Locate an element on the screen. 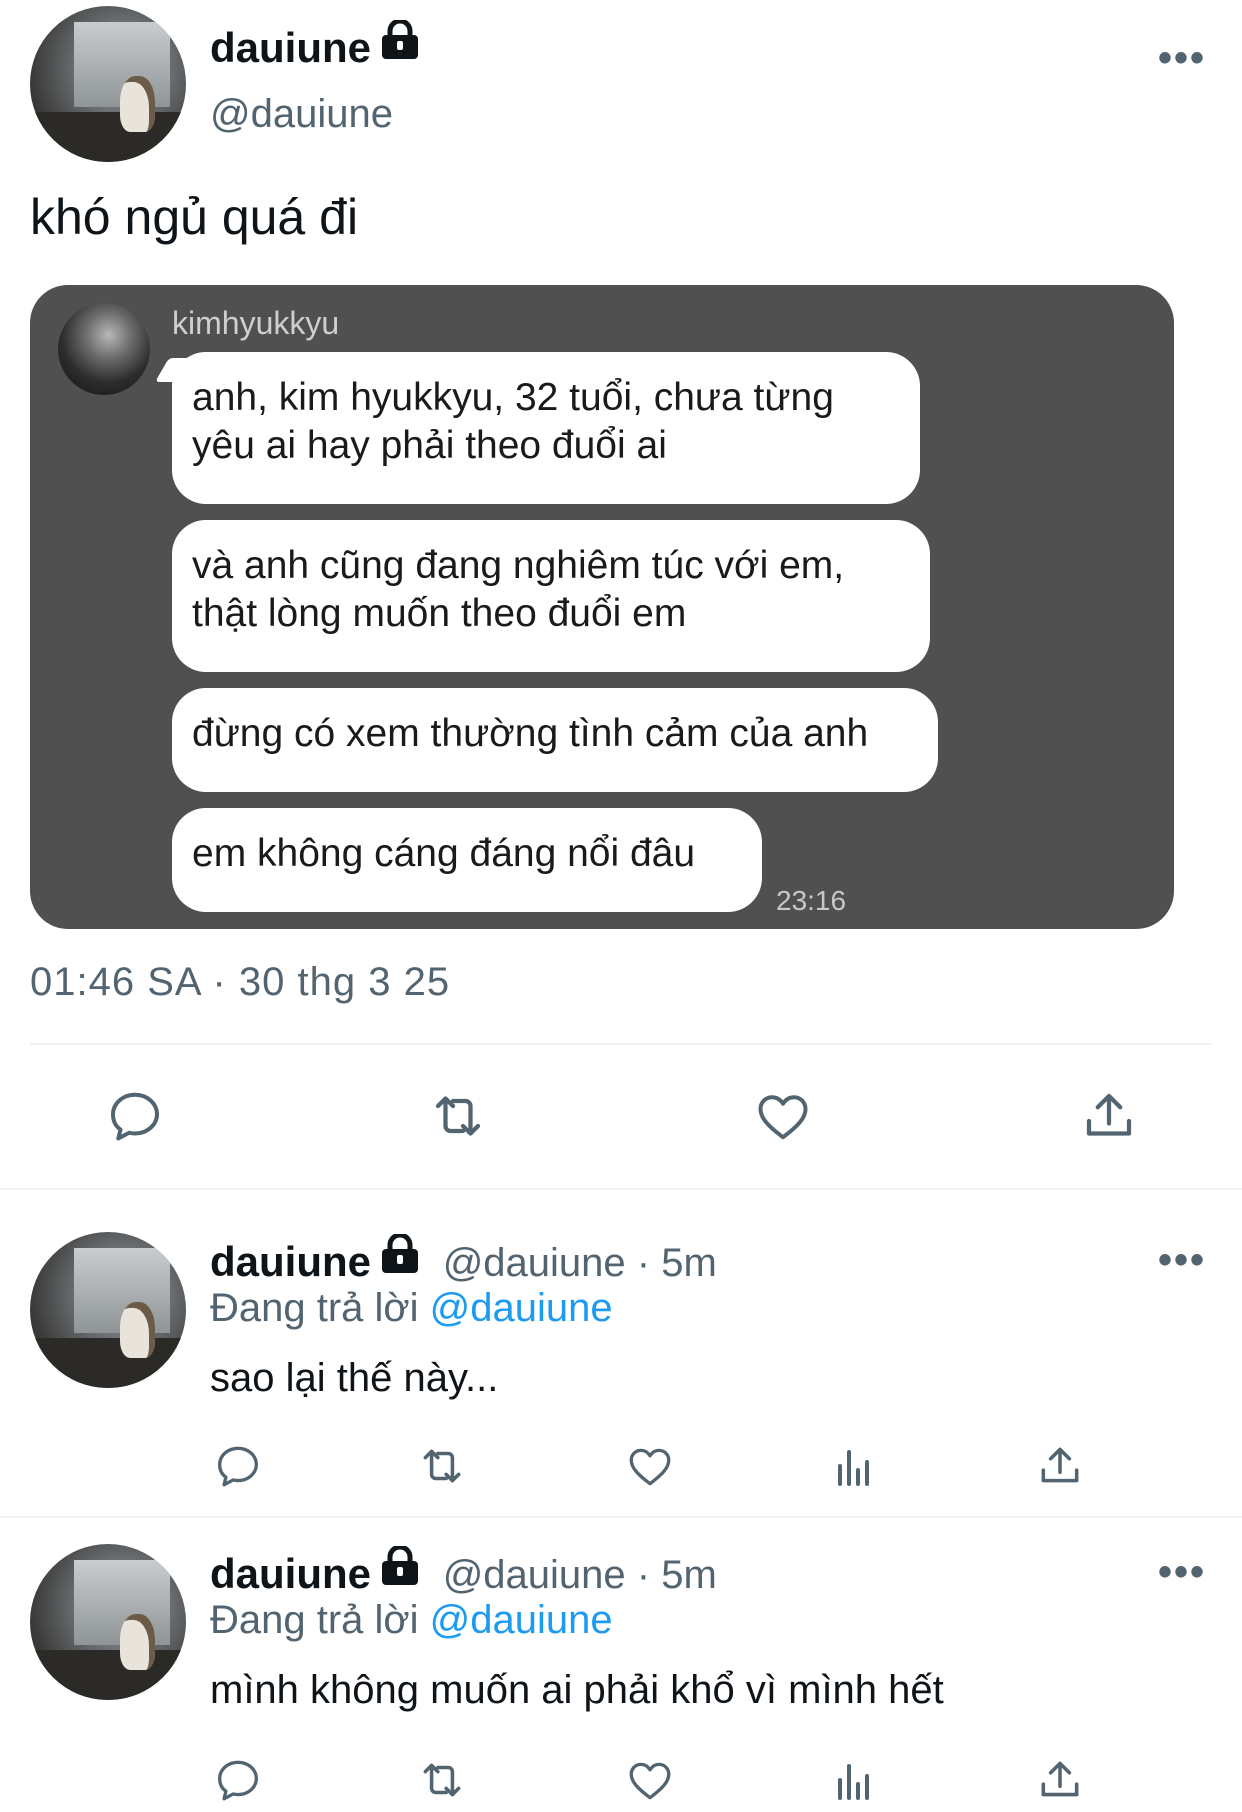 The image size is (1242, 1812). author-display-name: dauiune is located at coordinates (315, 47).